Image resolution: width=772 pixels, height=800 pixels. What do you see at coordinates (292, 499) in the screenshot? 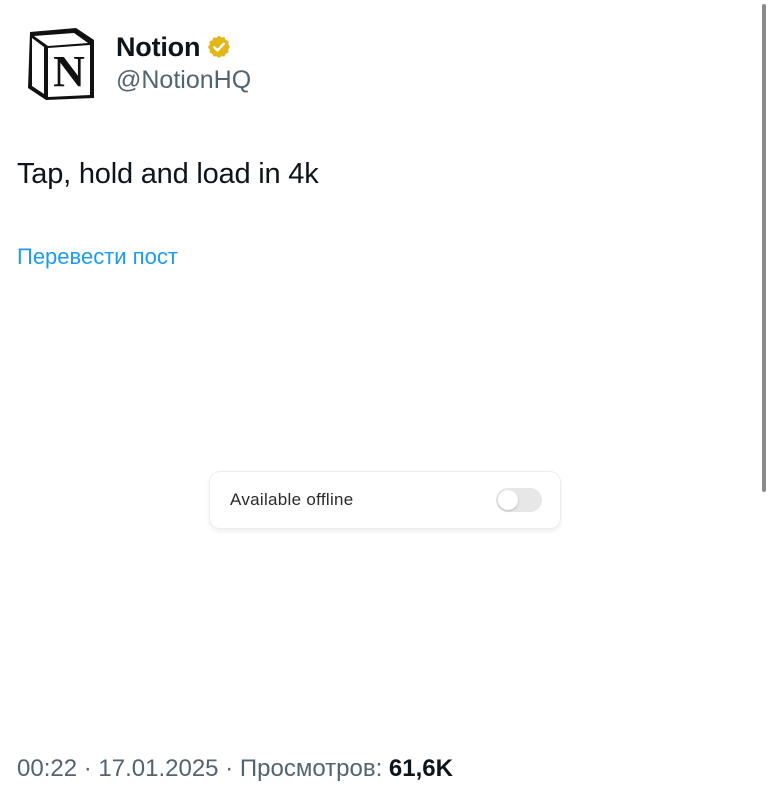
I see `available-offline-label: Available offline` at bounding box center [292, 499].